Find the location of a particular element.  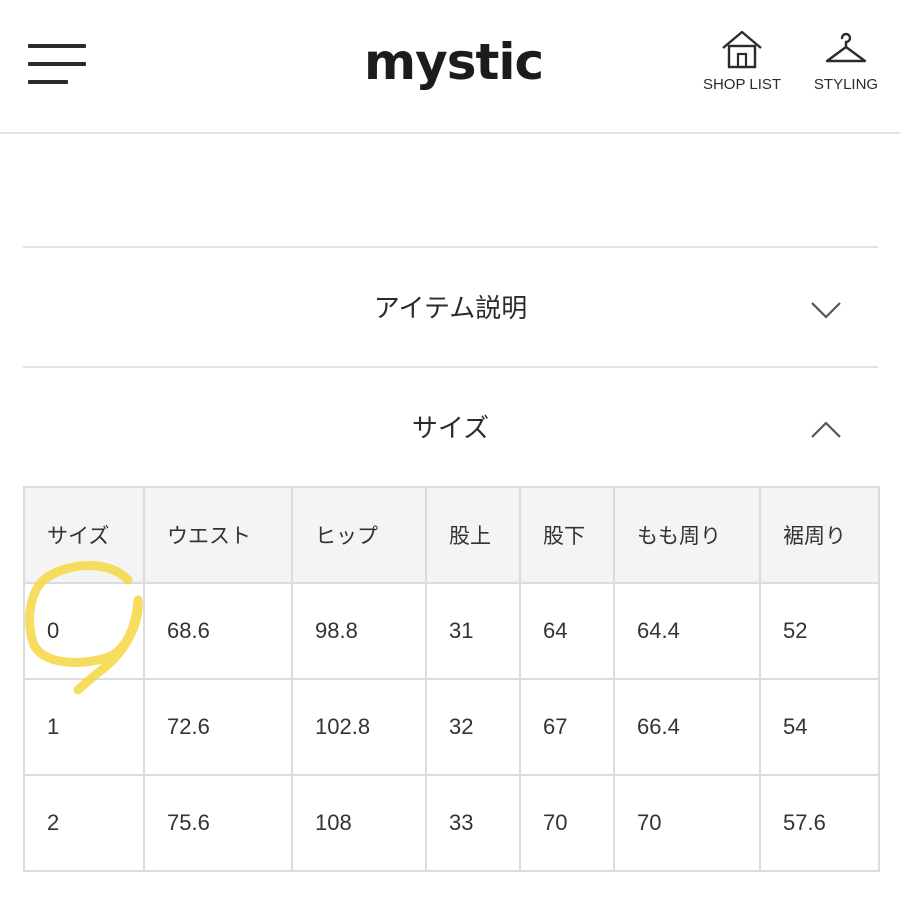

site-logo: mystic is located at coordinates (454, 62).